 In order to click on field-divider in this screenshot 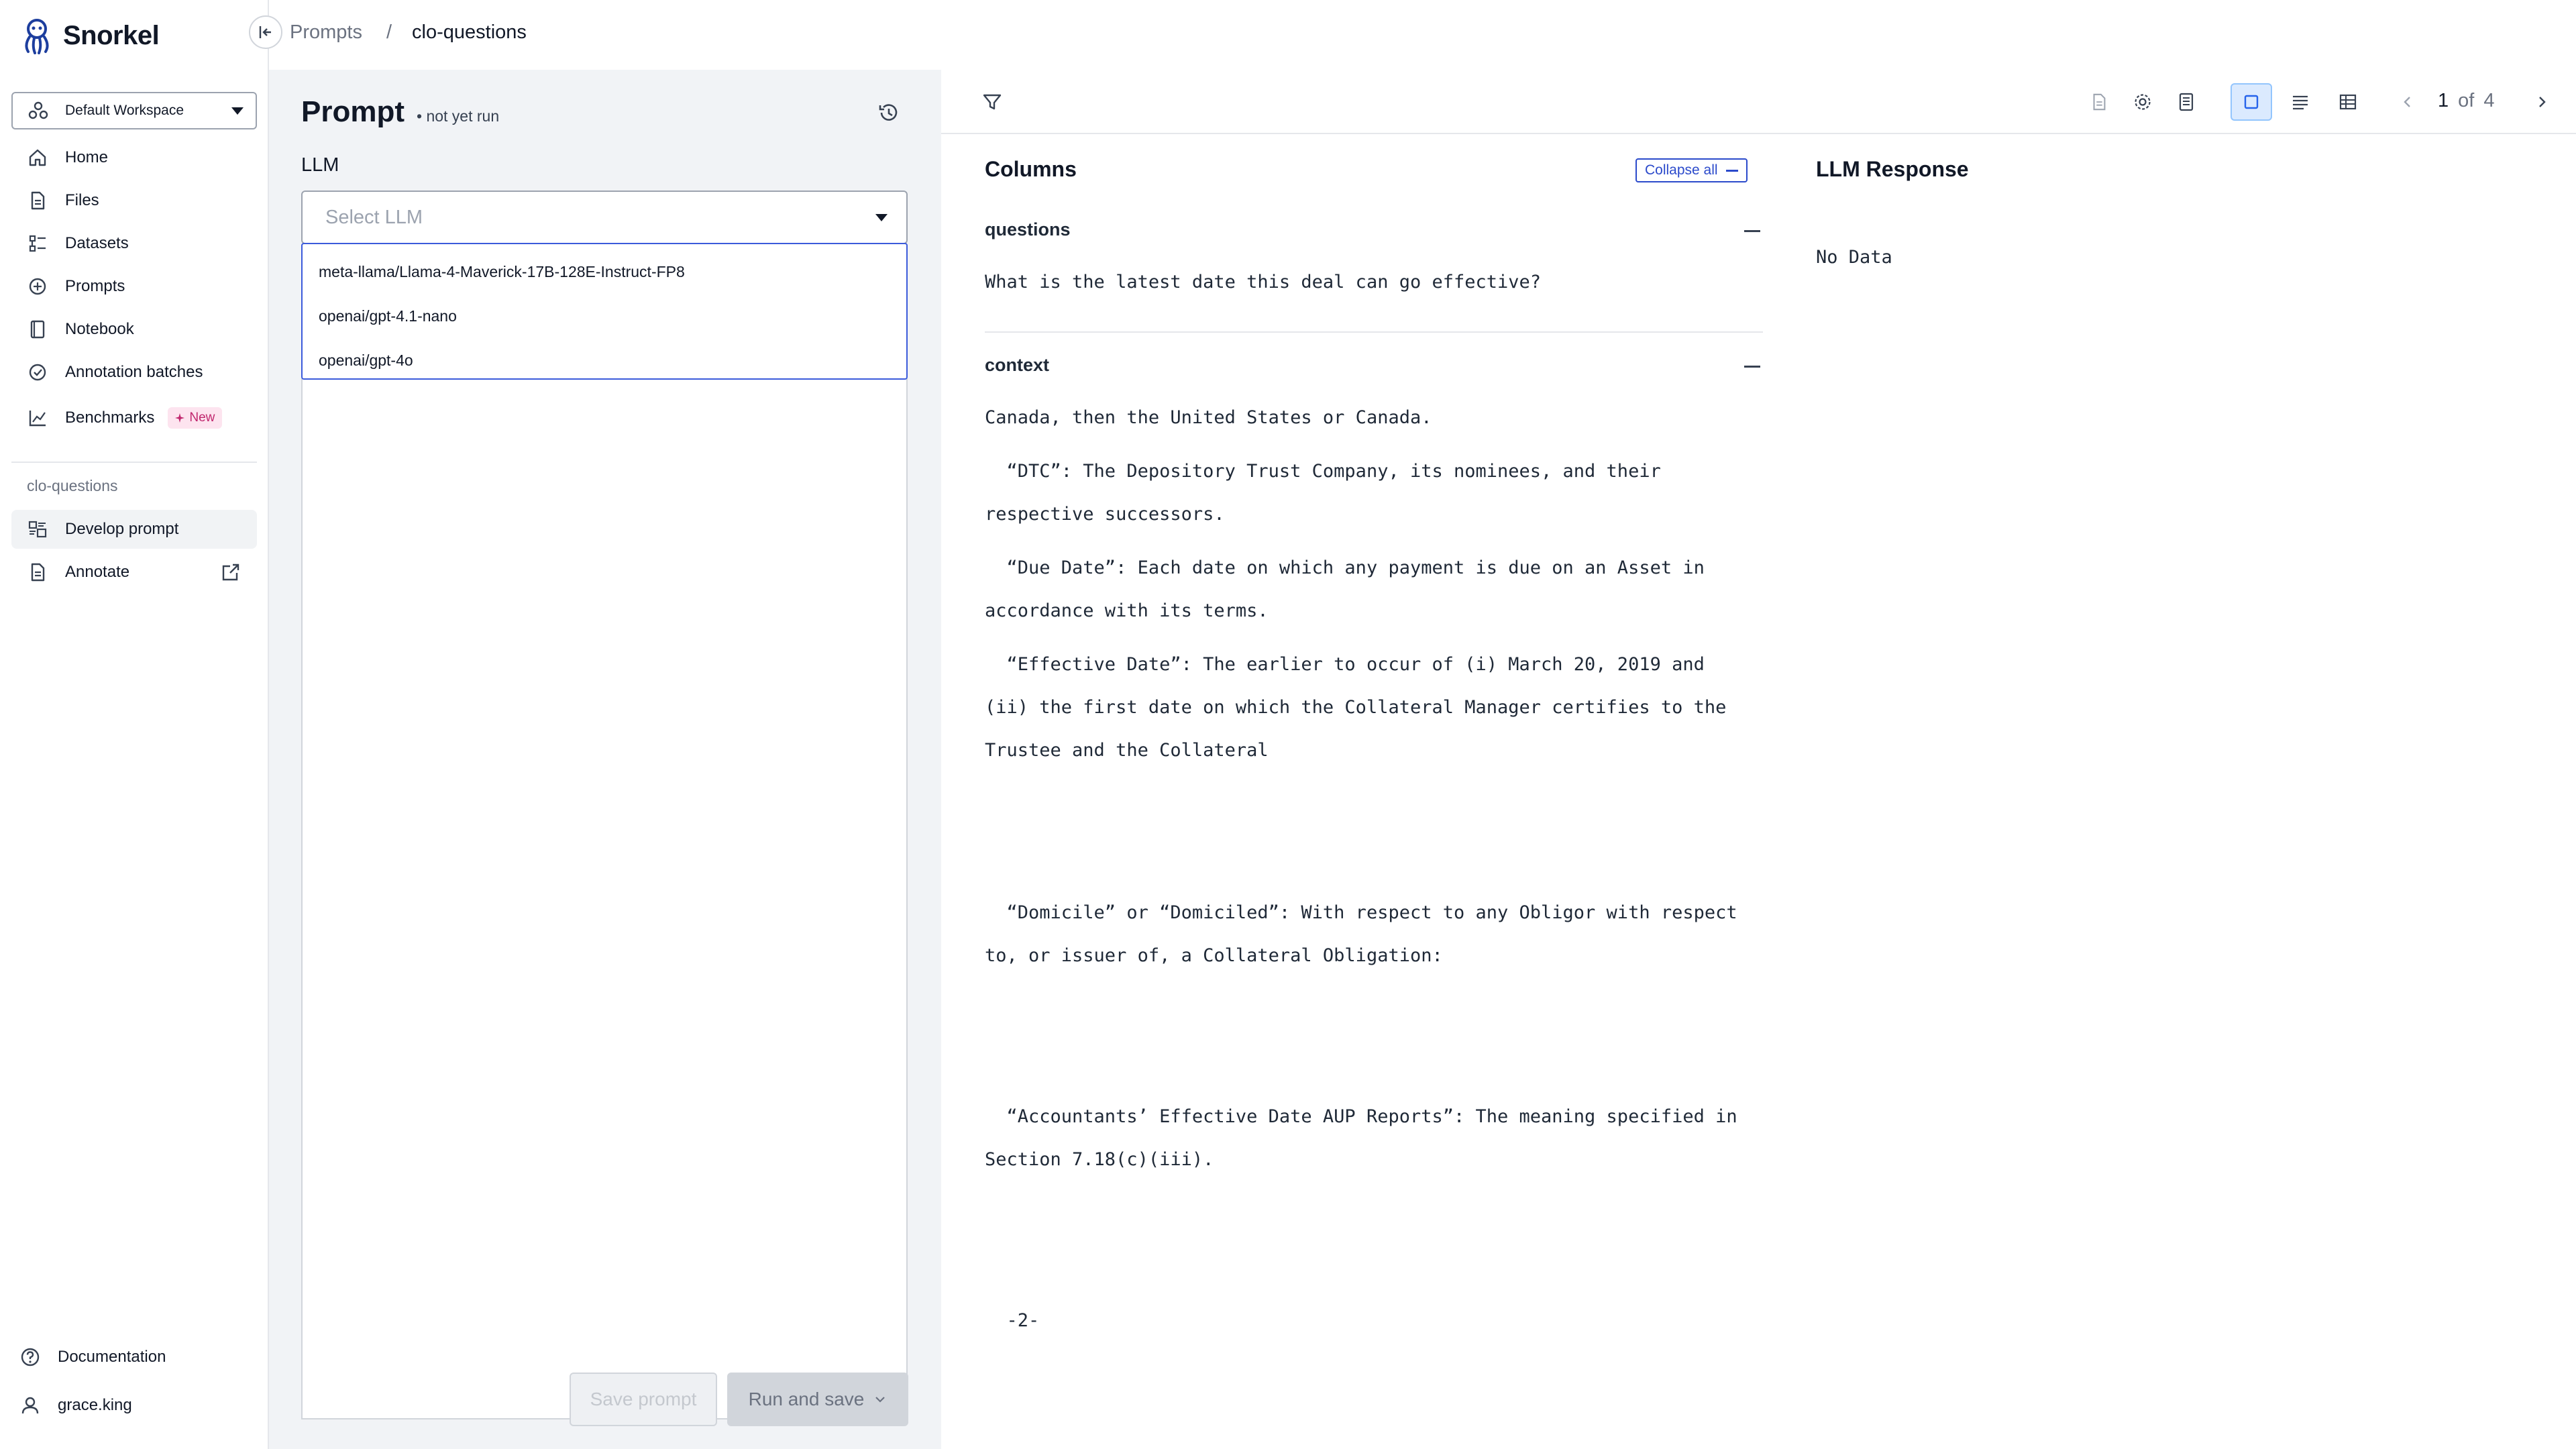, I will do `click(1374, 332)`.